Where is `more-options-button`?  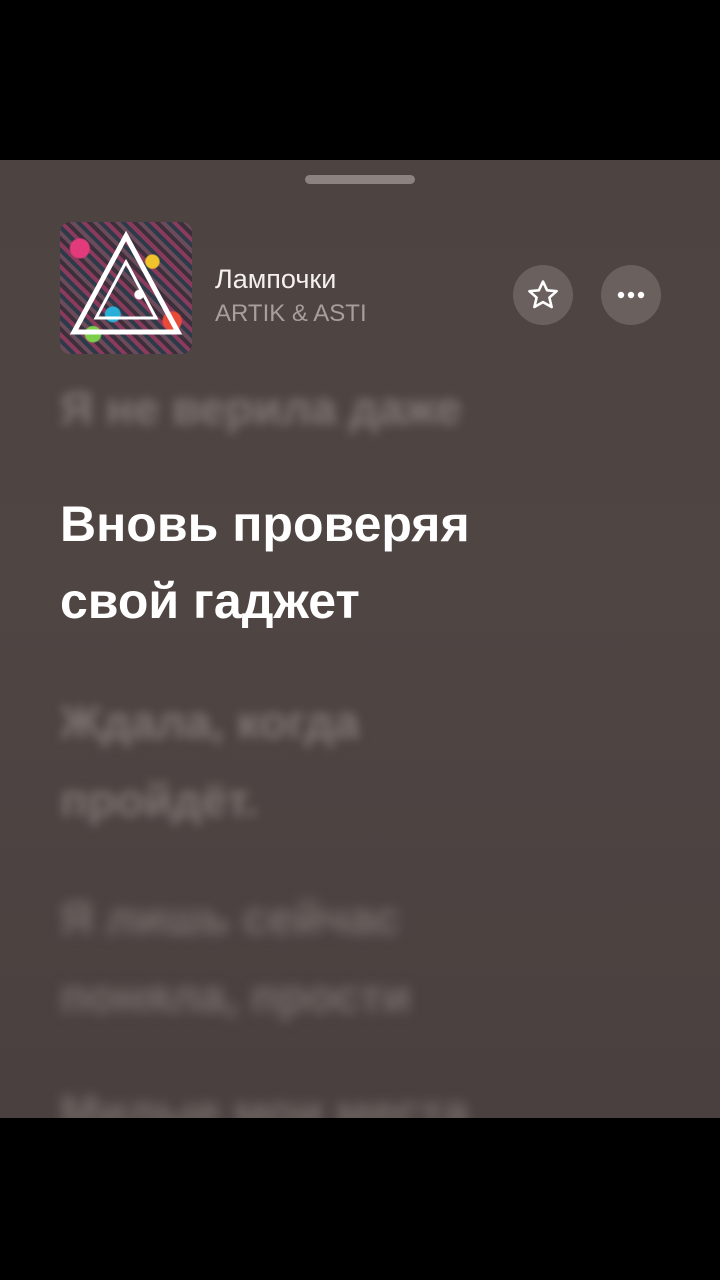
more-options-button is located at coordinates (631, 295).